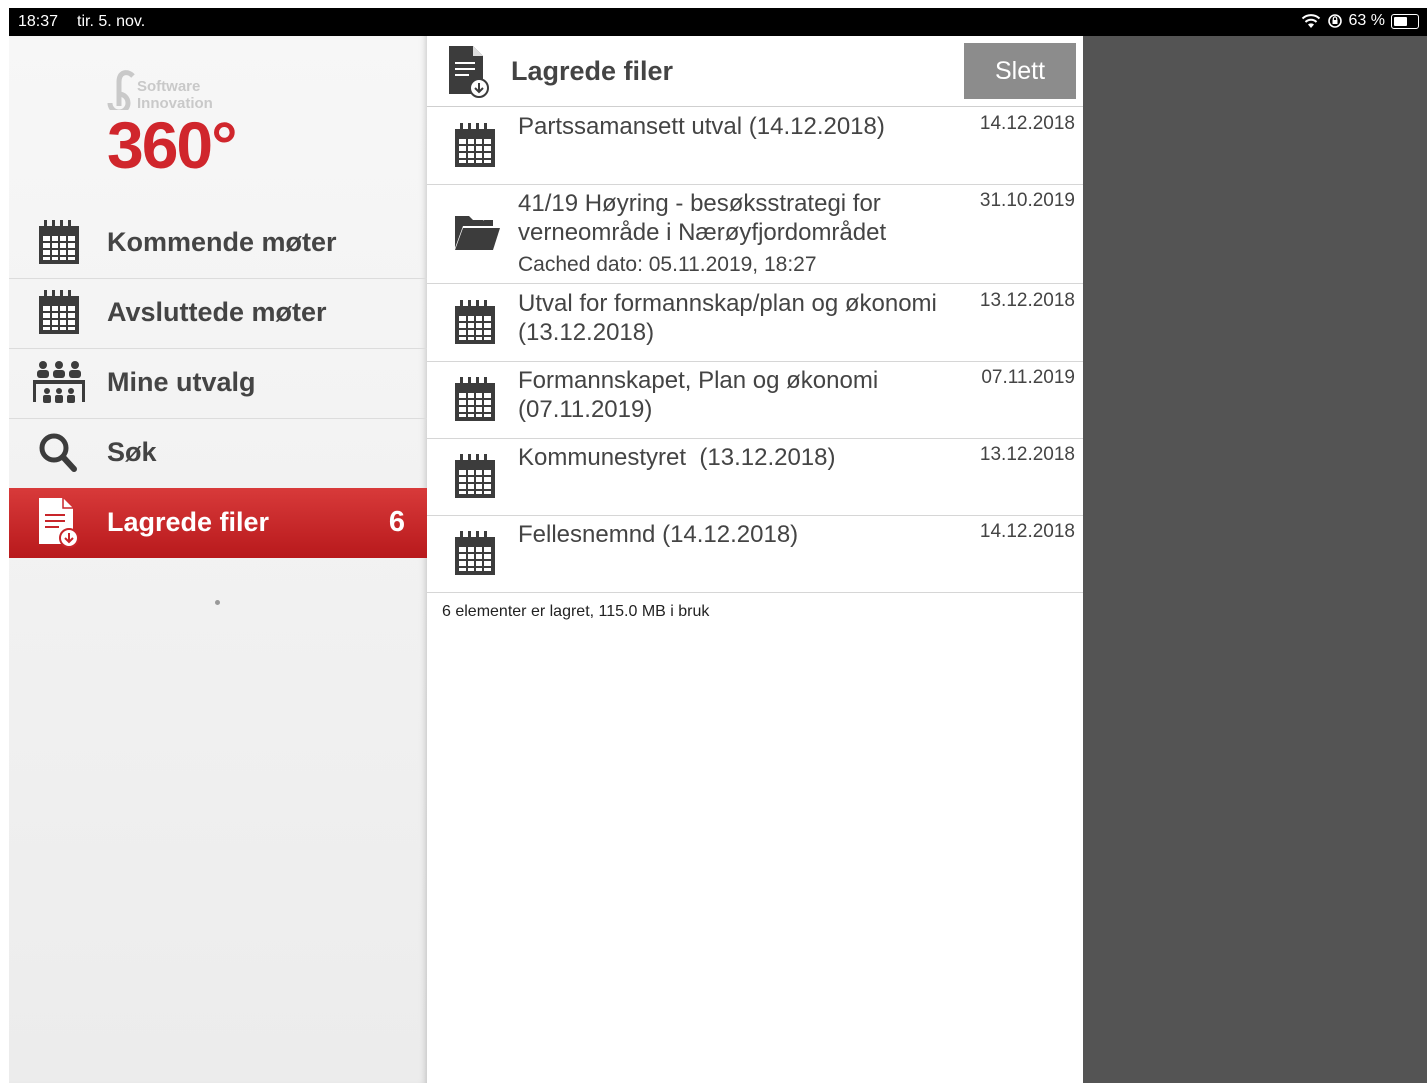 Image resolution: width=1427 pixels, height=1083 pixels. What do you see at coordinates (701, 126) in the screenshot?
I see `file-title: Partssamansett utval (14.12.2018)` at bounding box center [701, 126].